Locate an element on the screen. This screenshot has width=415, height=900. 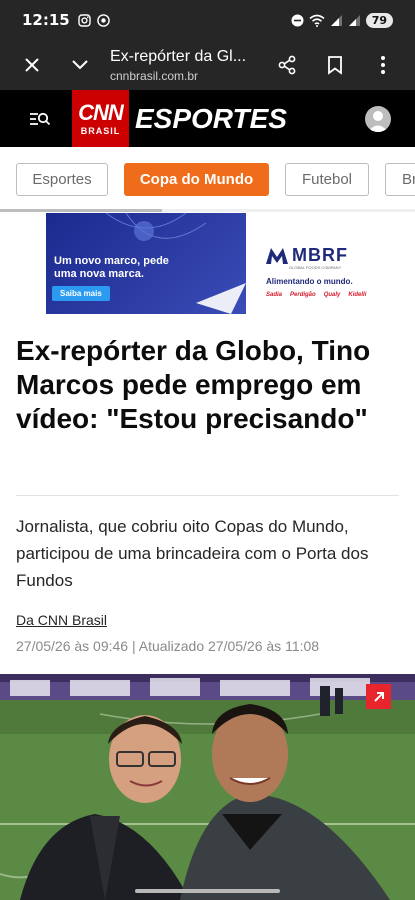
expand-arrow-icon is located at coordinates (378, 696).